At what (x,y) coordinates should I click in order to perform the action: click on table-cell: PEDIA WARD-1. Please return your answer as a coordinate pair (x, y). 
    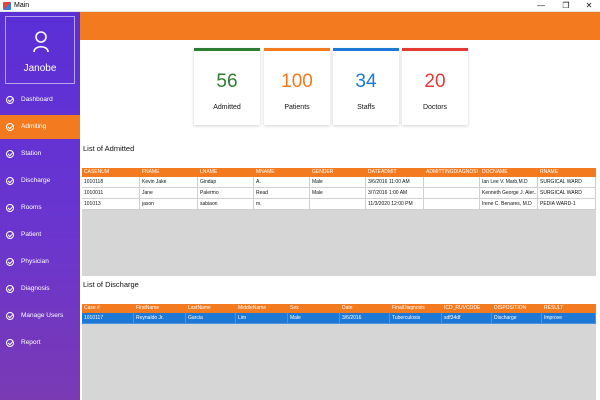
    Looking at the image, I should click on (567, 204).